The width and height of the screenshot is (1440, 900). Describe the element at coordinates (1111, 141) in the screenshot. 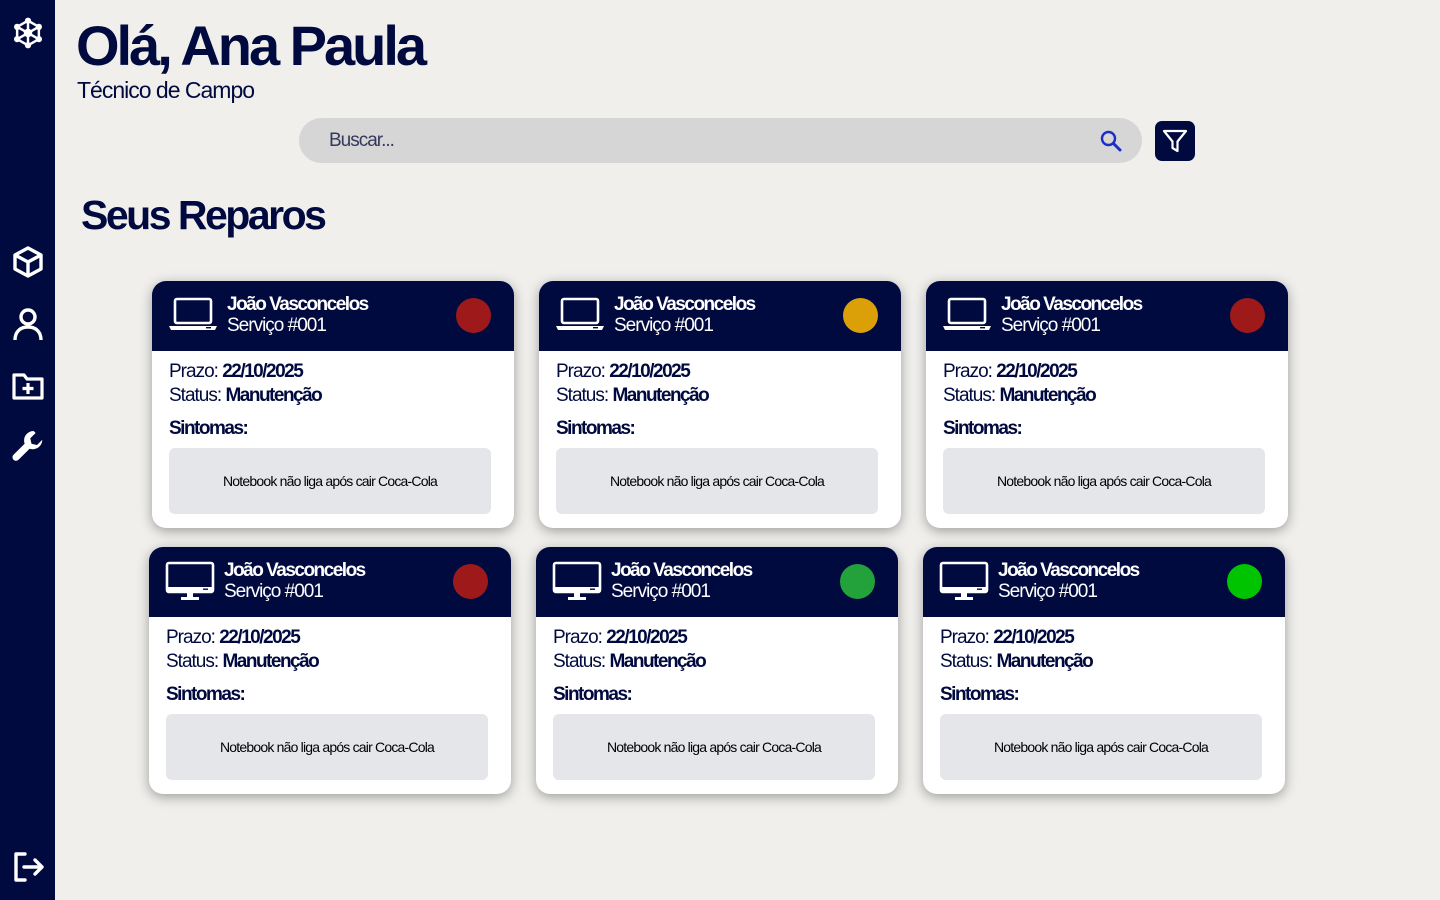

I see `search-icon` at that location.